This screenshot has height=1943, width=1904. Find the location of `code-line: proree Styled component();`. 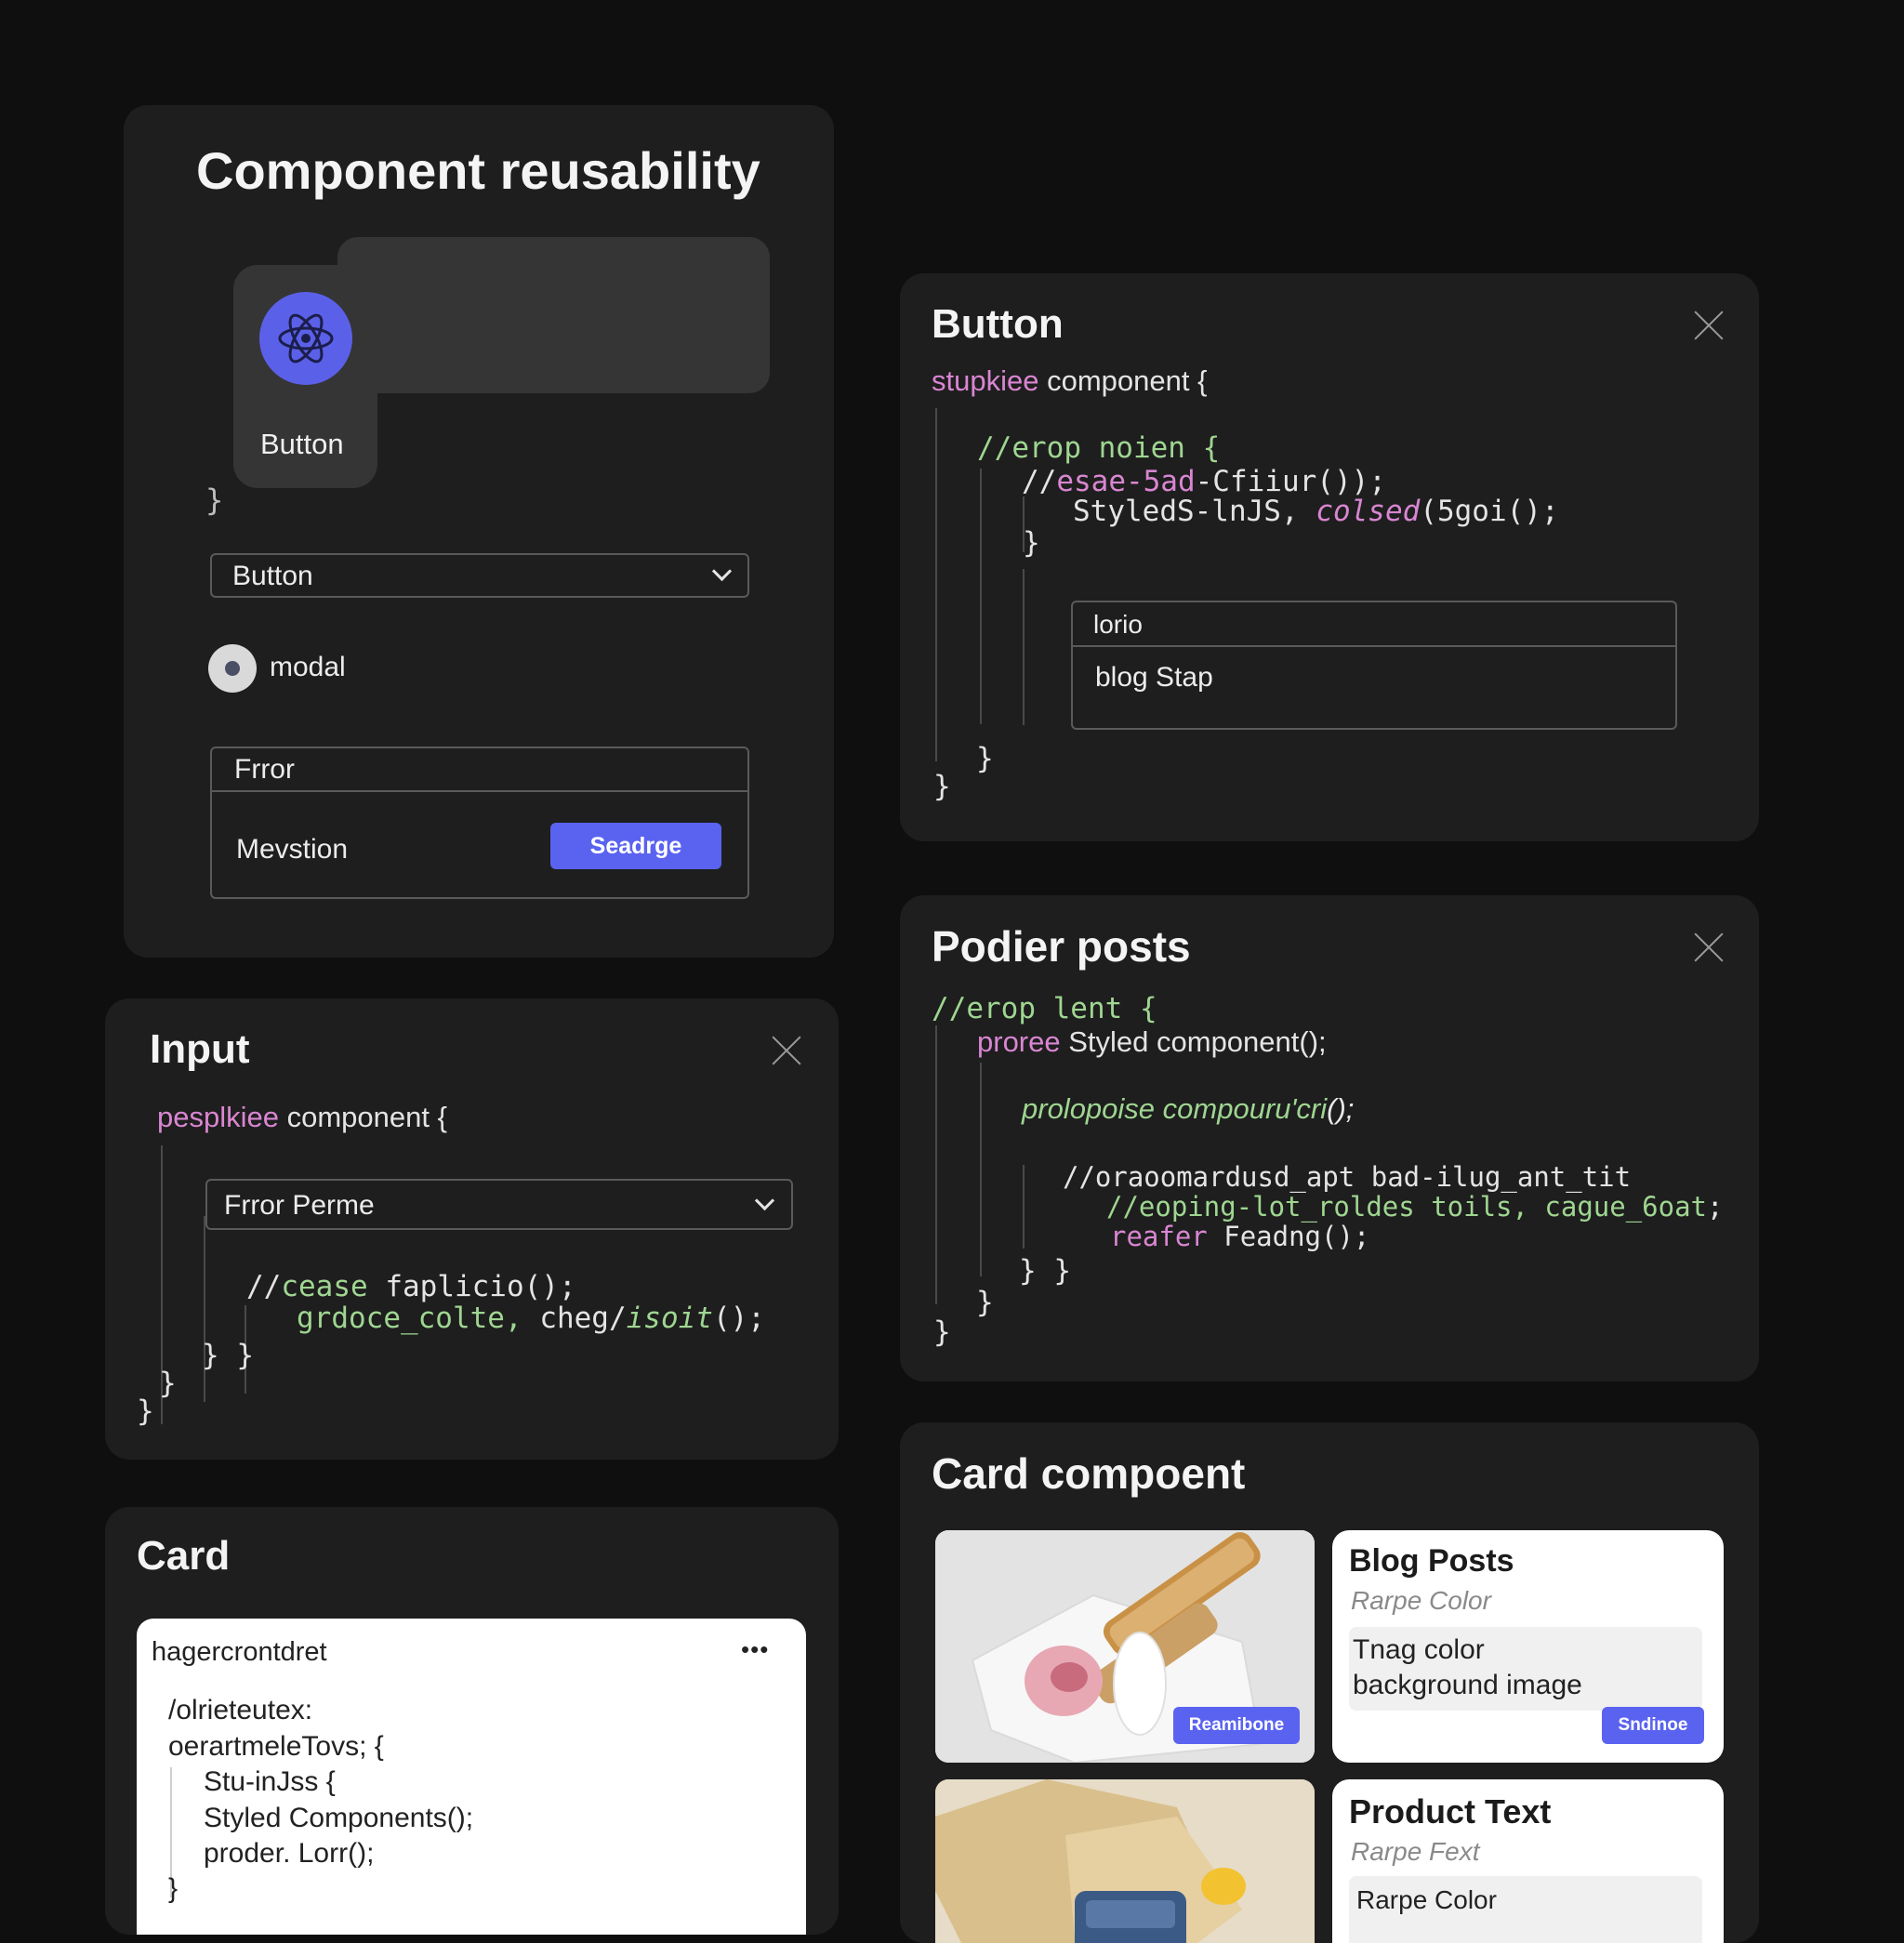

code-line: proree Styled component(); is located at coordinates (1152, 1042).